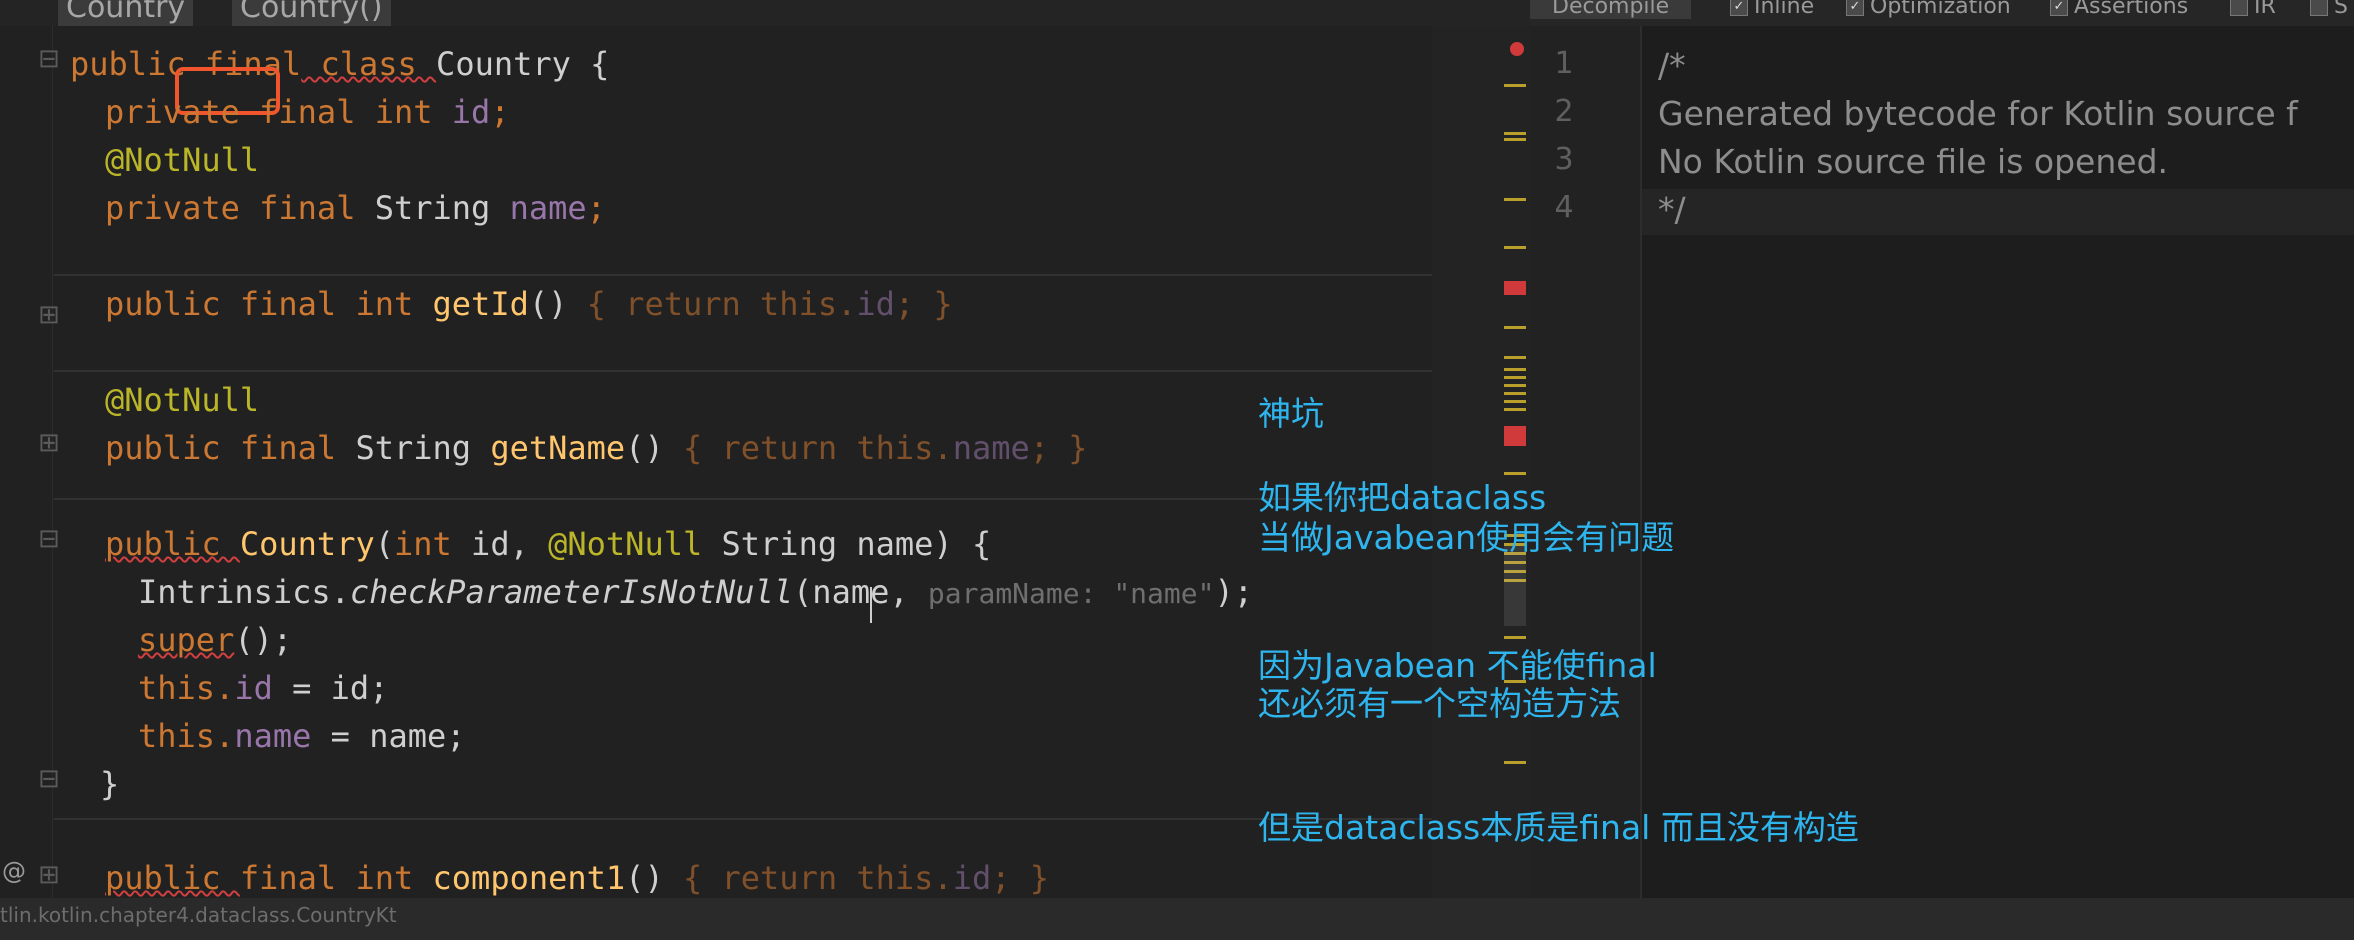 The image size is (2354, 940). Describe the element at coordinates (1515, 586) in the screenshot. I see `stripe-viewport-thumb` at that location.